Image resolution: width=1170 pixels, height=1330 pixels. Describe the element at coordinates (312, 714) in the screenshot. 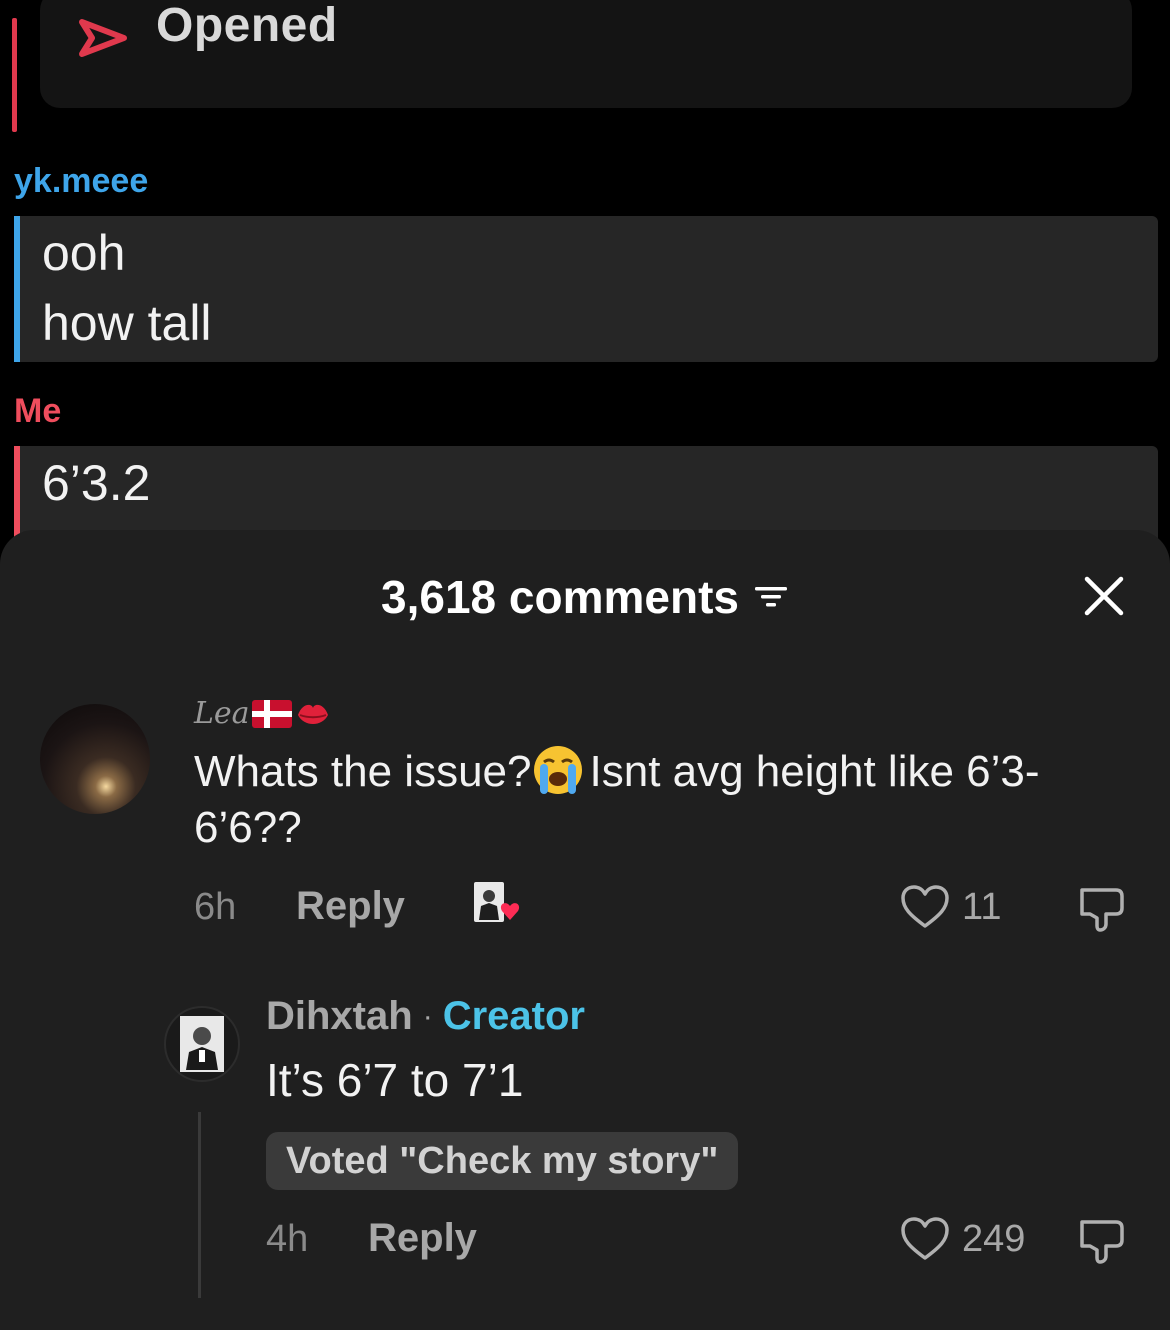

I see `kiss-lips-icon` at that location.